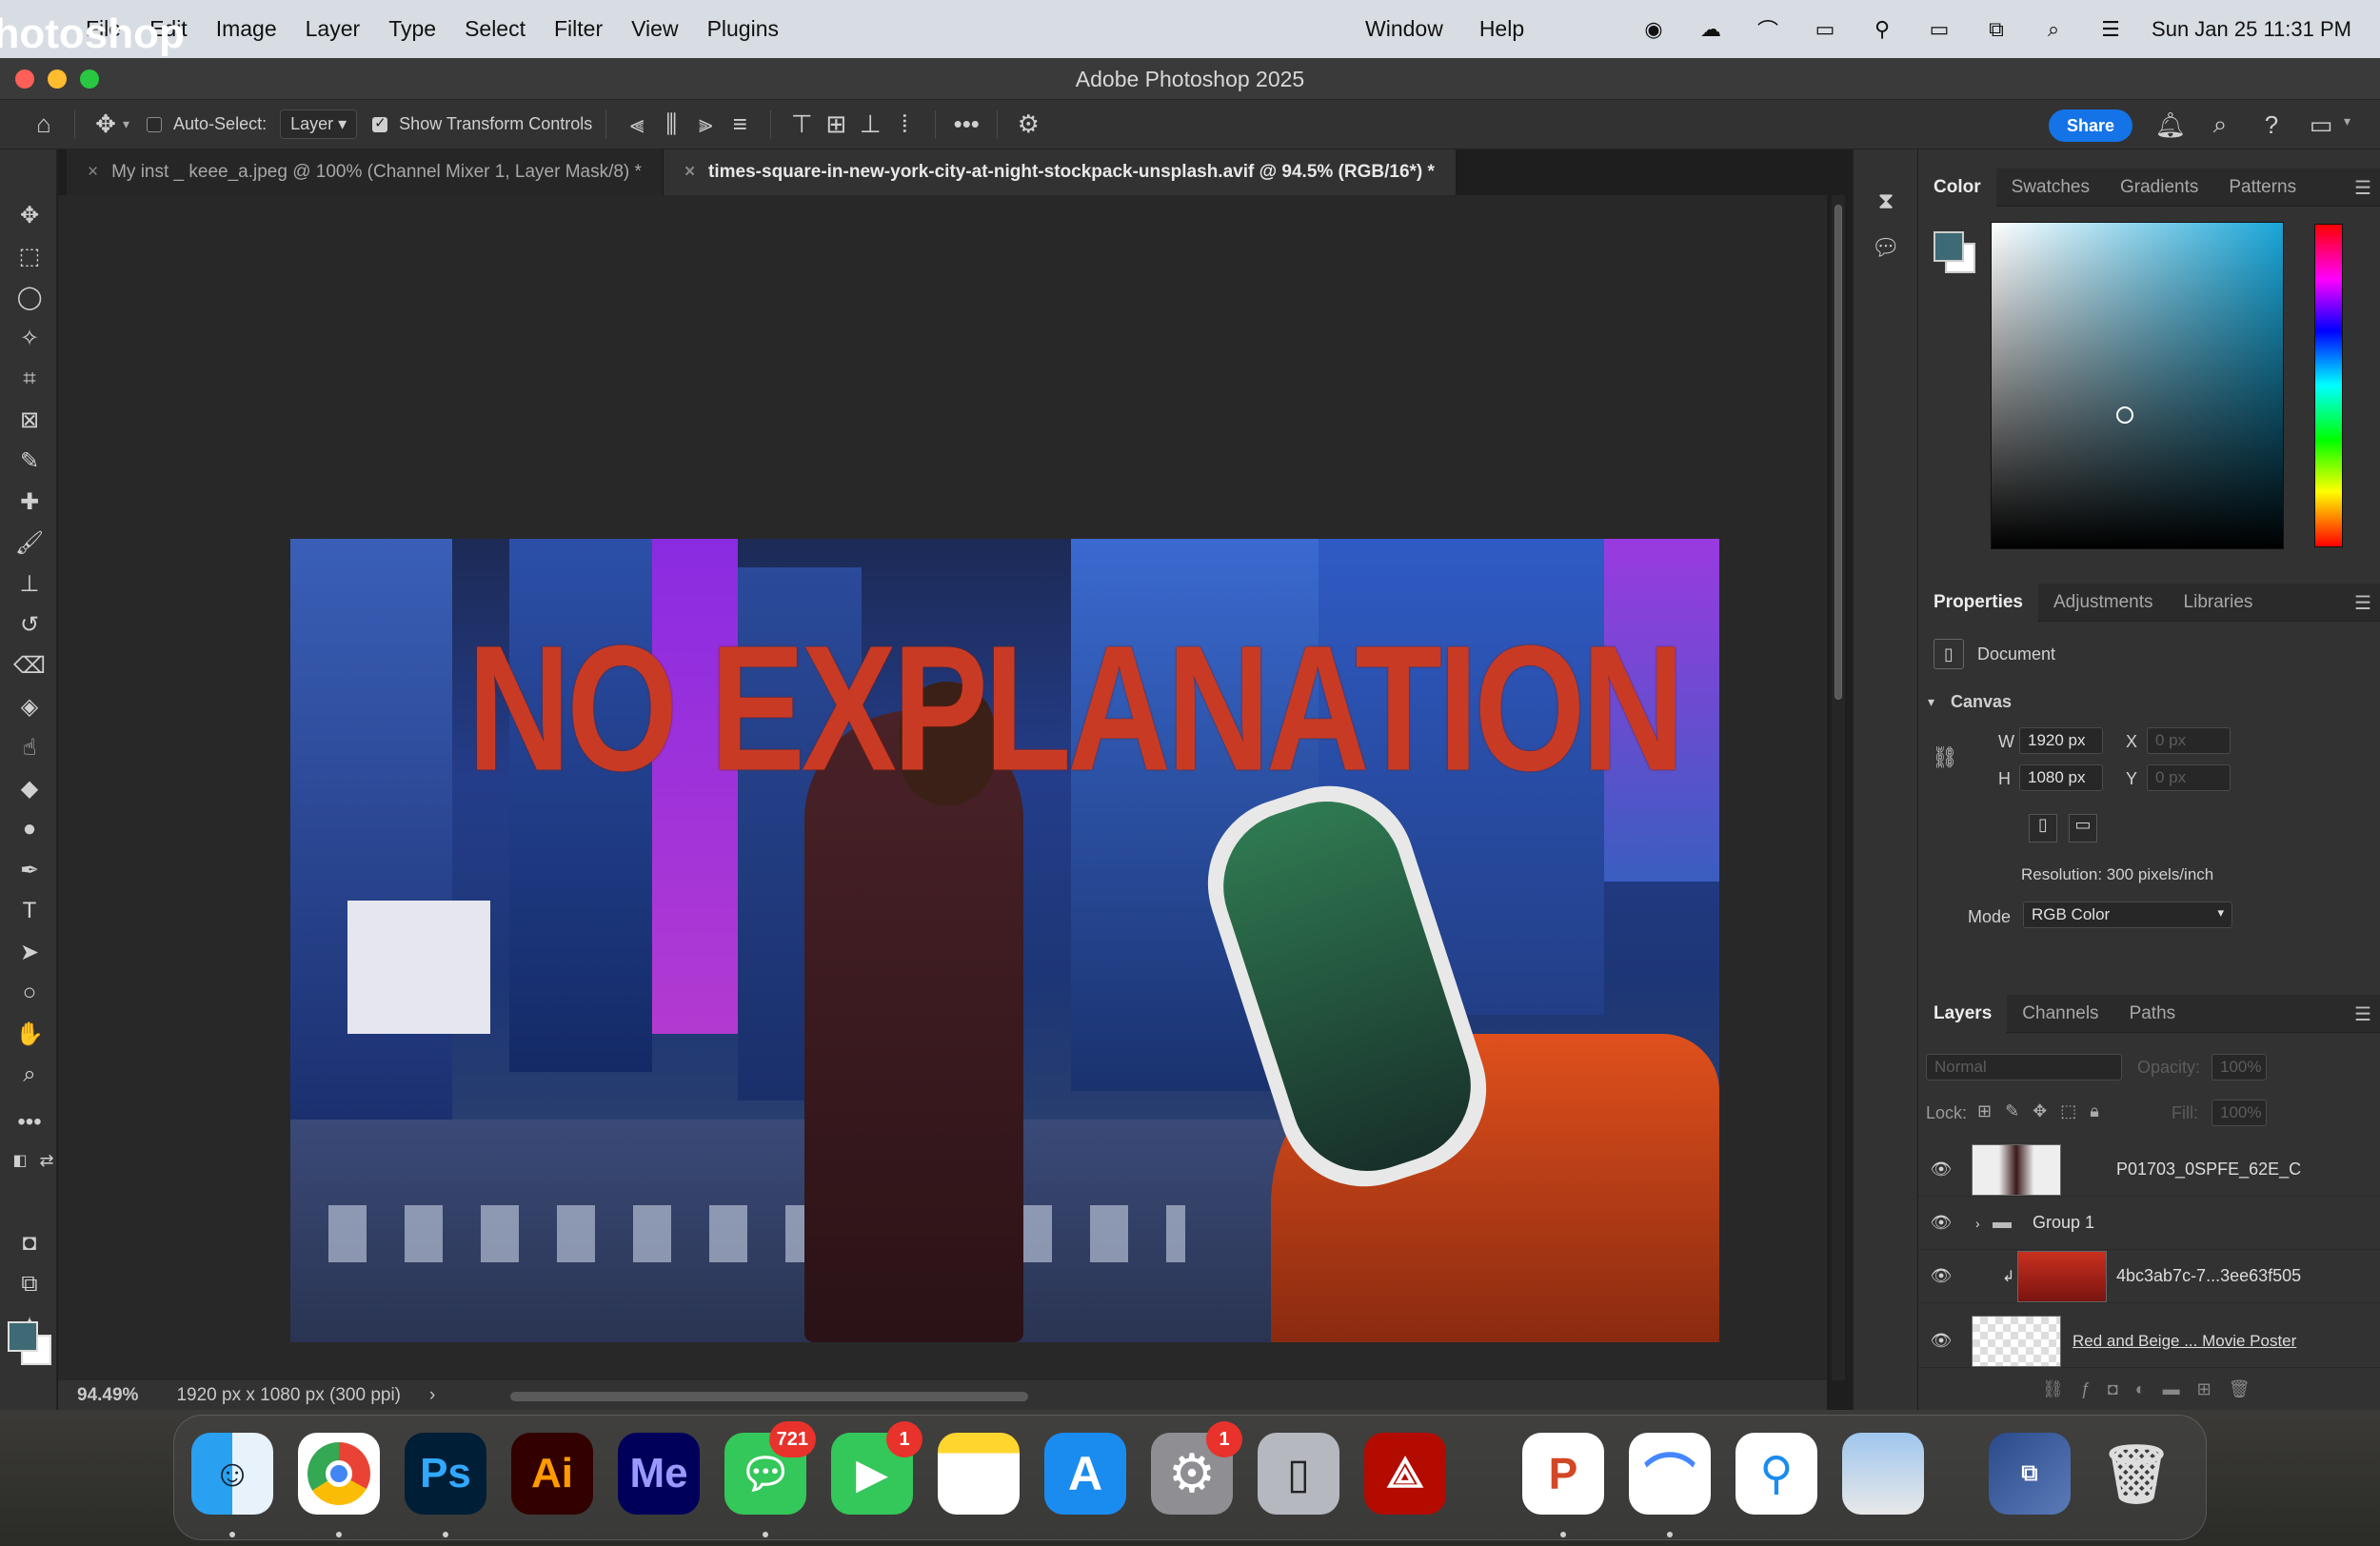 Image resolution: width=2380 pixels, height=1546 pixels. I want to click on clone-stamp-tool-icon: ⊥, so click(29, 583).